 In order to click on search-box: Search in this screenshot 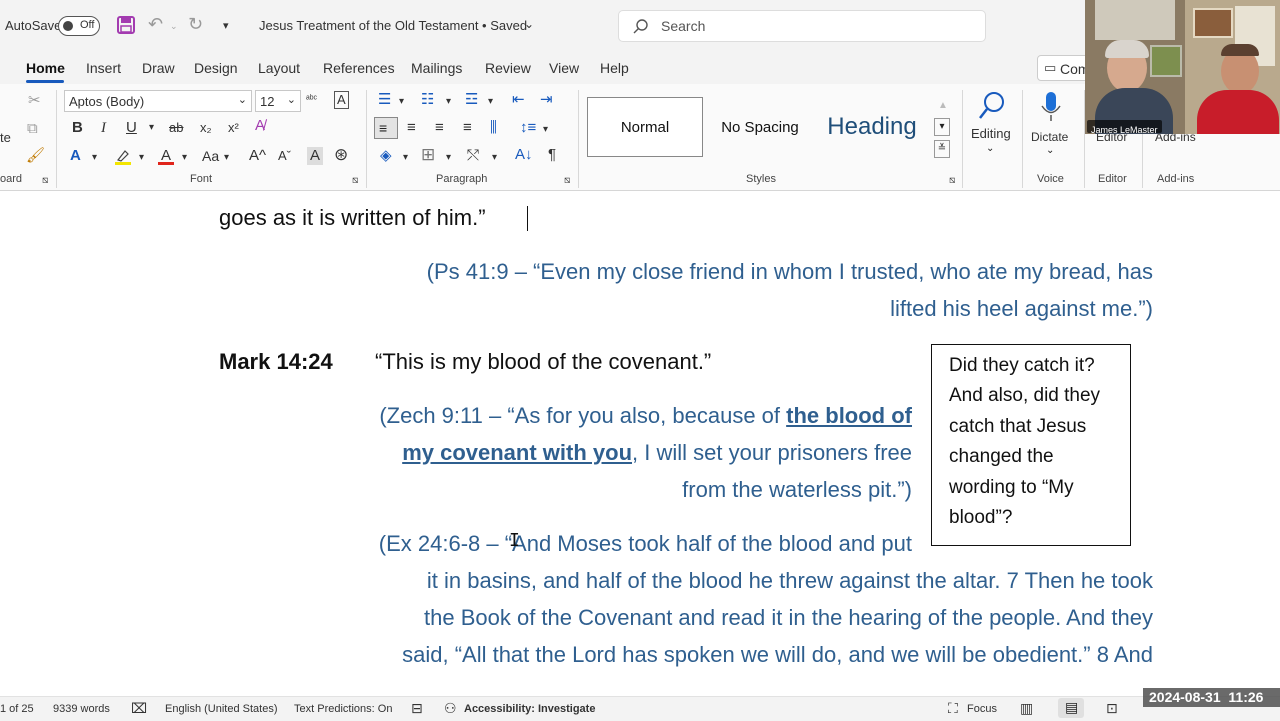, I will do `click(802, 26)`.